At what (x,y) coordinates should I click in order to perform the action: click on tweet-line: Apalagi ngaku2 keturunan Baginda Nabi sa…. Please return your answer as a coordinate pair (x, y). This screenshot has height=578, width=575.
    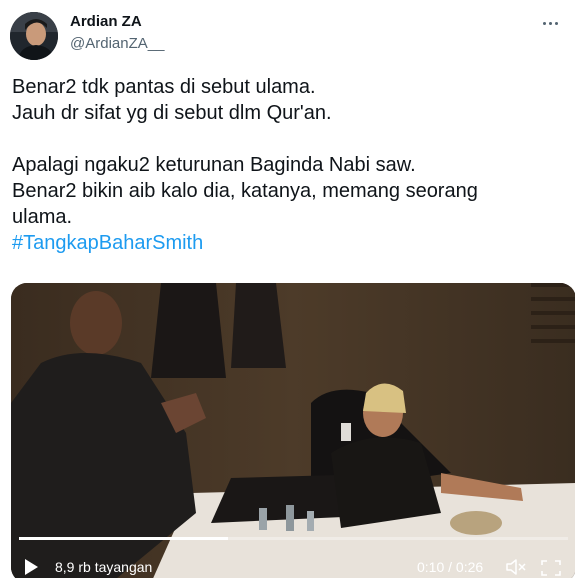
    Looking at the image, I should click on (214, 165).